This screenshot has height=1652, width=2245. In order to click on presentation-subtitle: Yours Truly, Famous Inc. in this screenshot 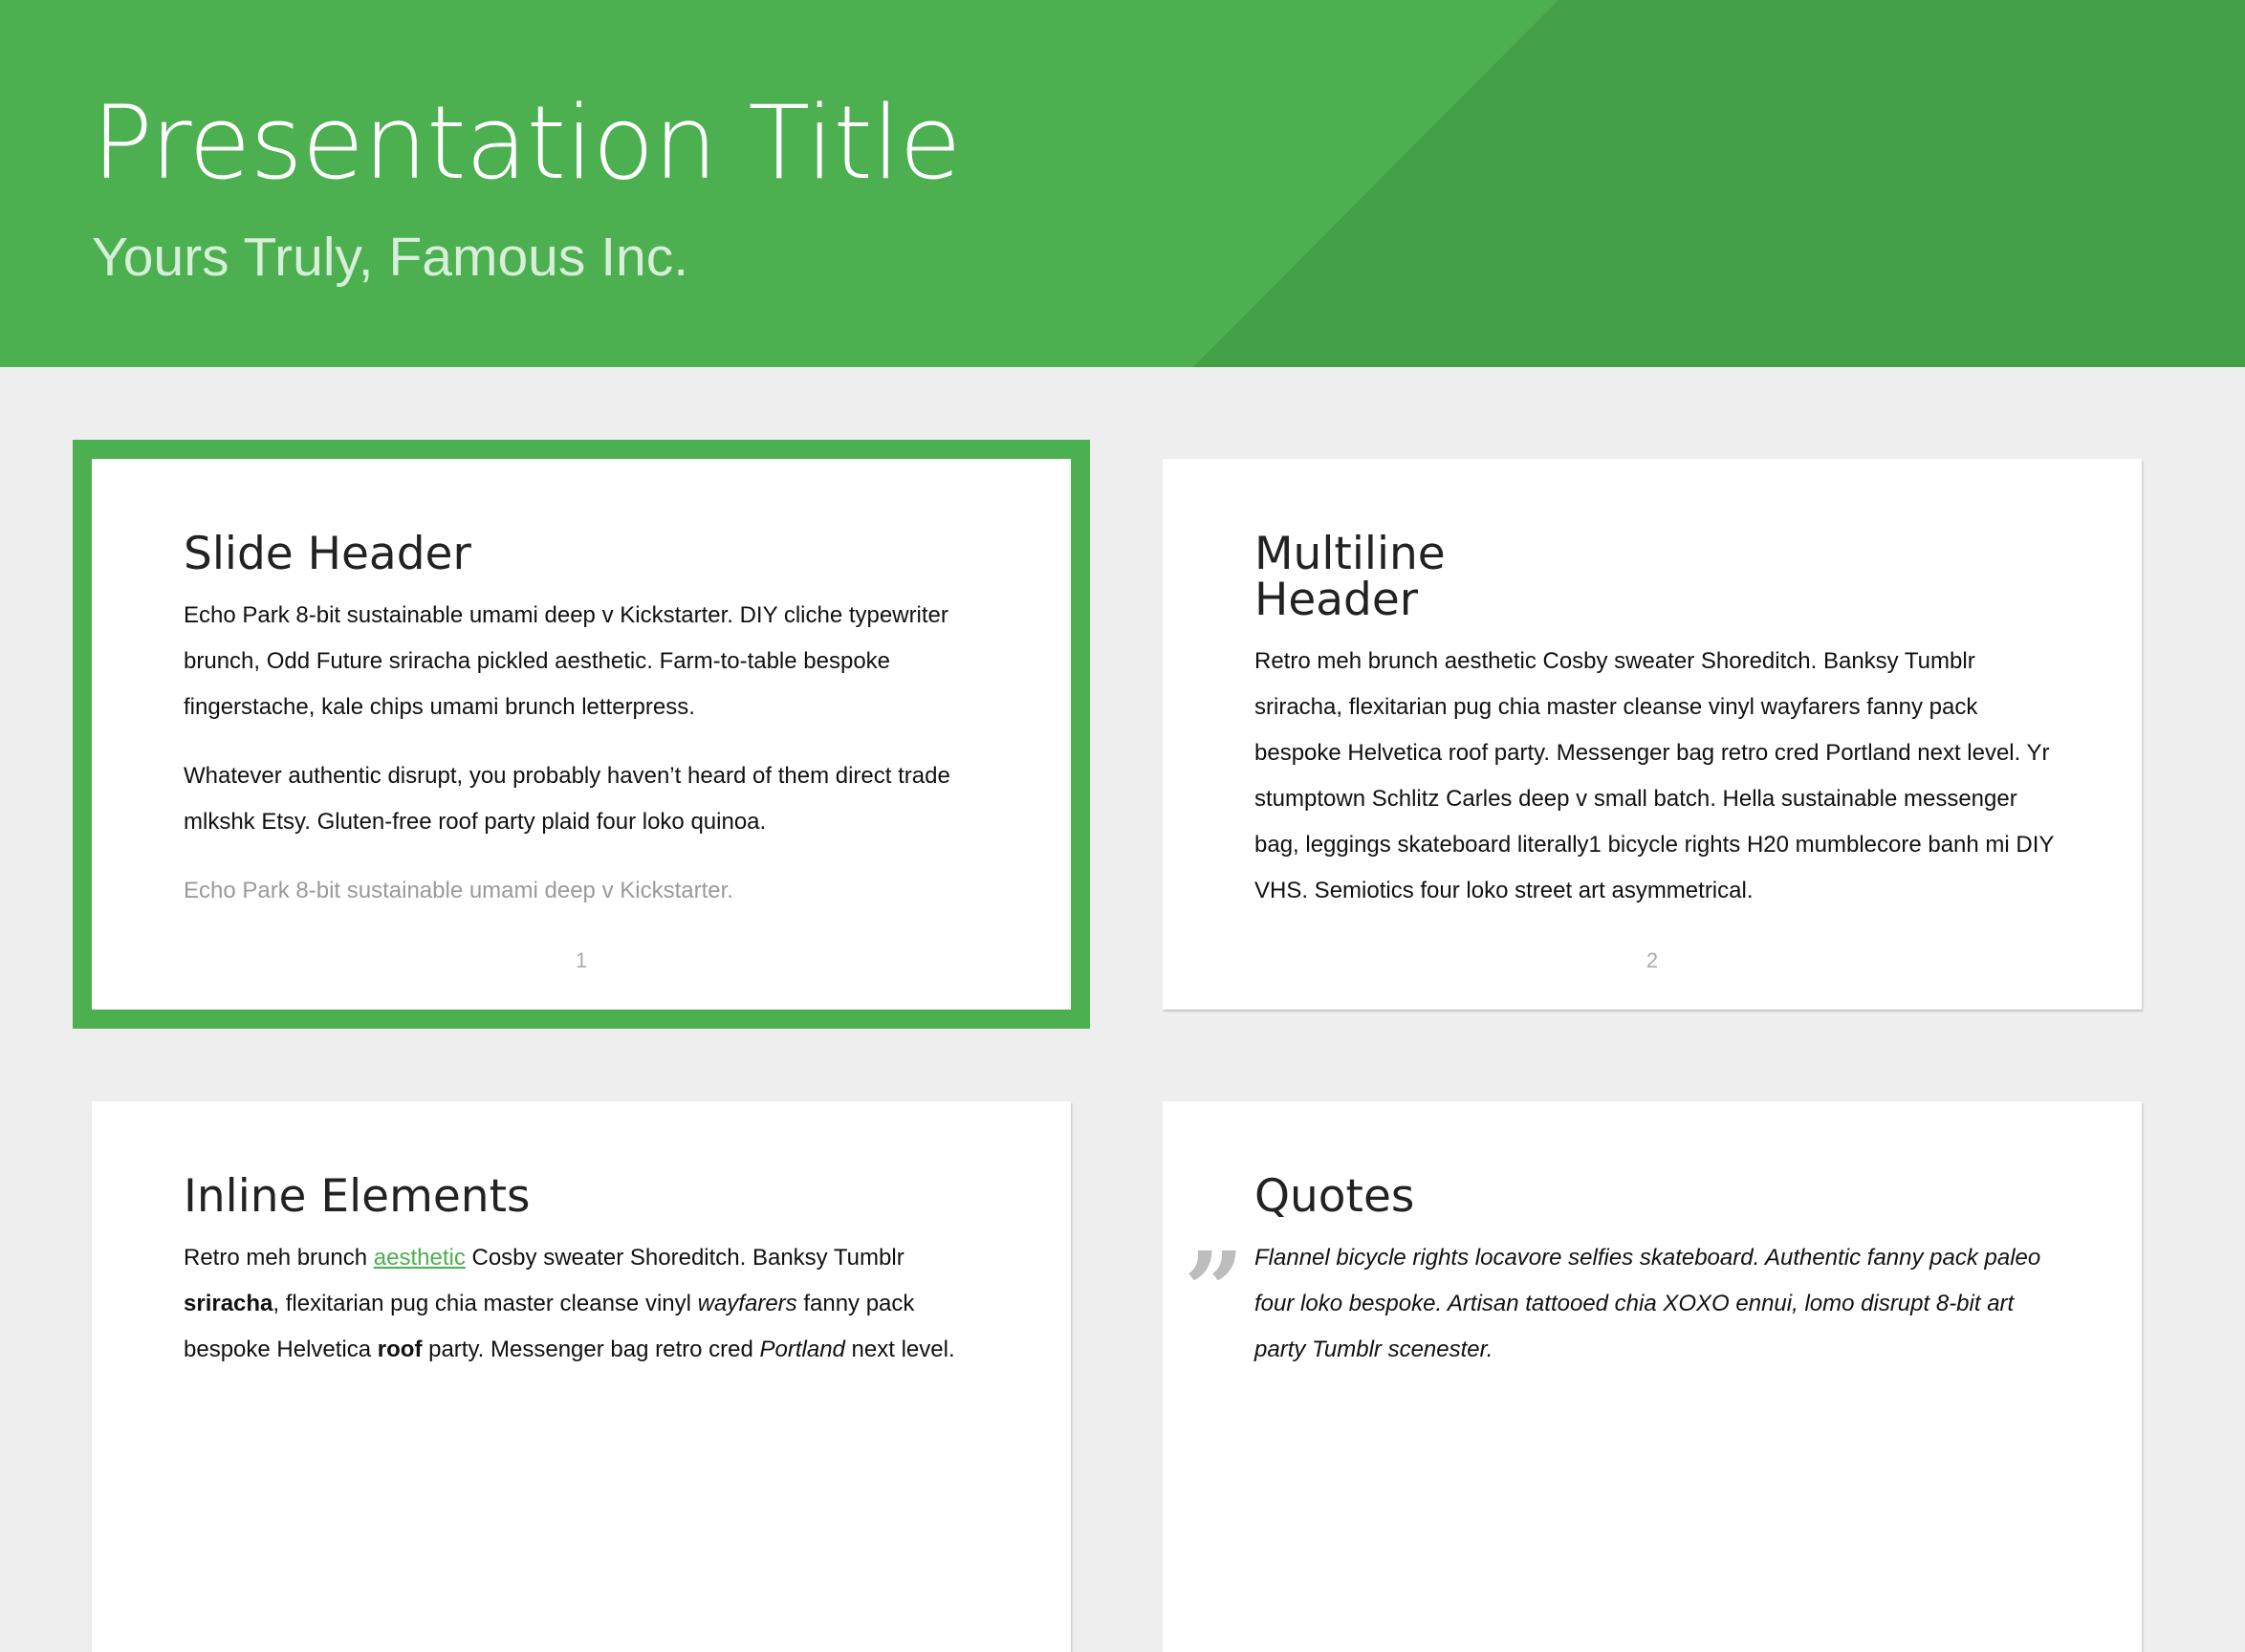, I will do `click(390, 257)`.